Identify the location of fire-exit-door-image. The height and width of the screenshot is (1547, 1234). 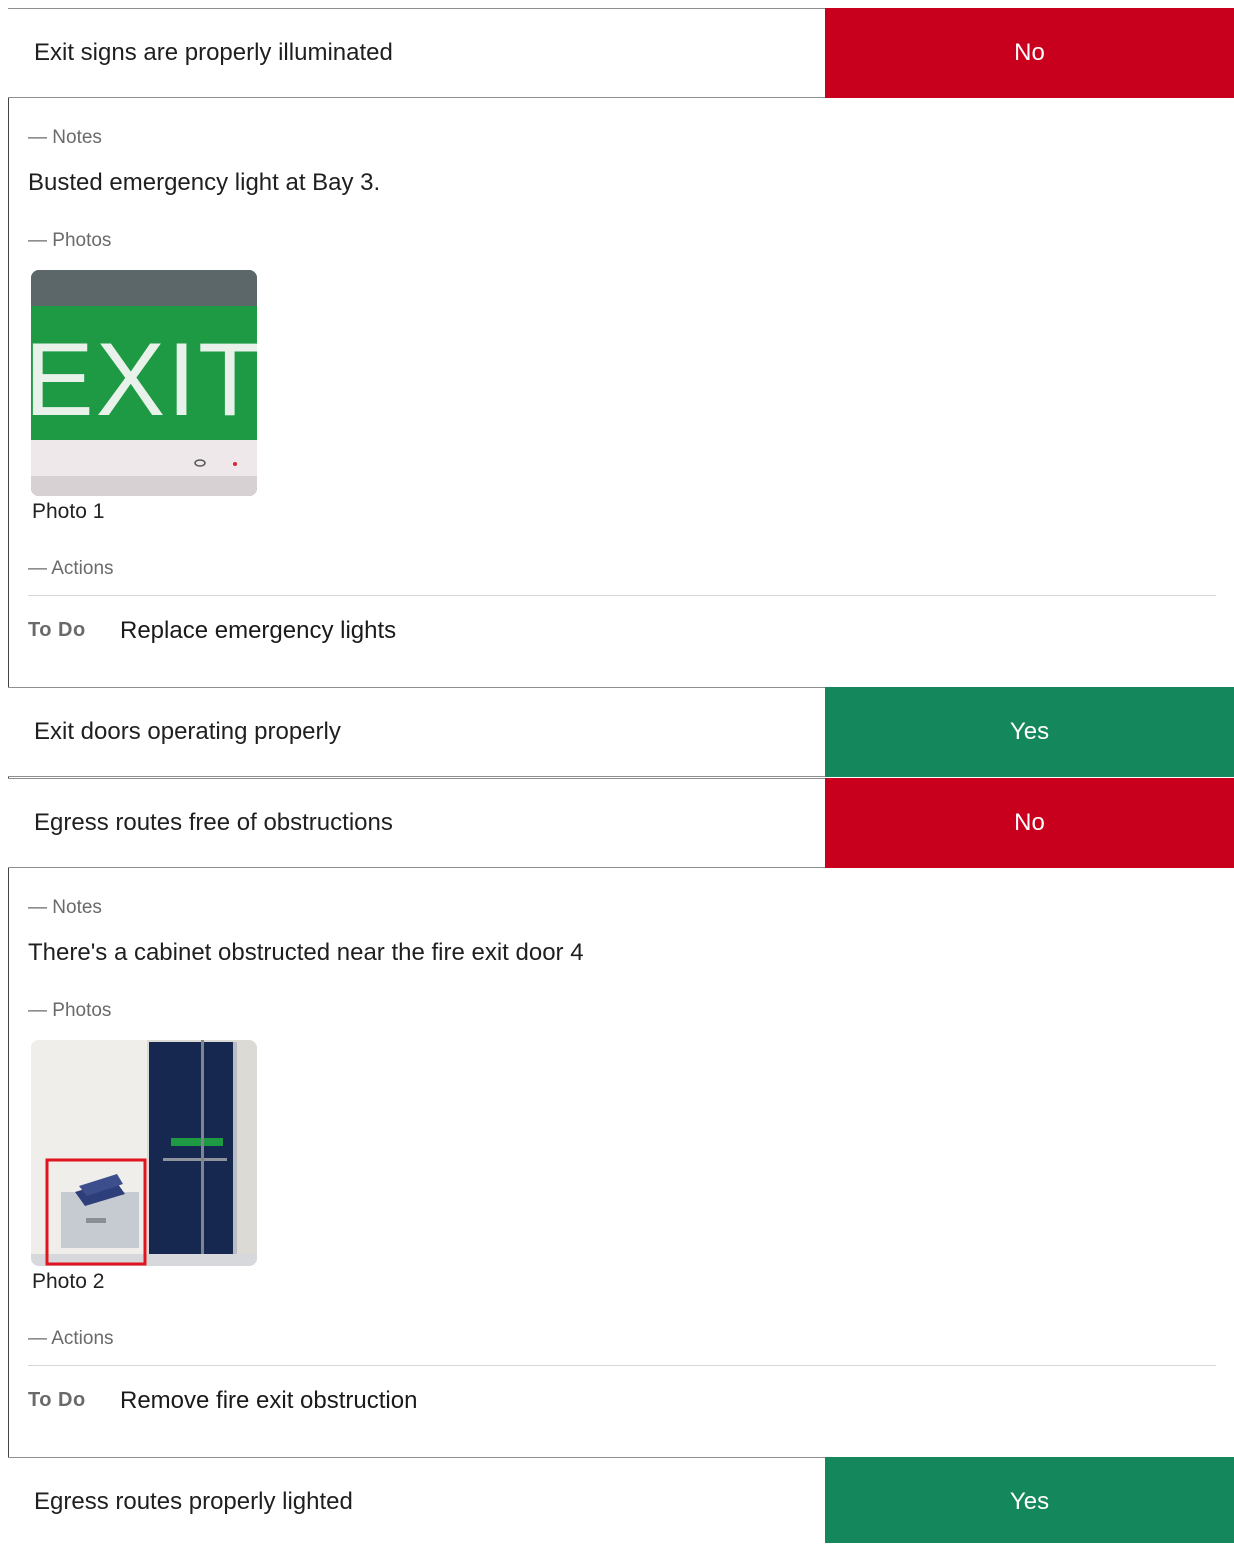
(144, 1153).